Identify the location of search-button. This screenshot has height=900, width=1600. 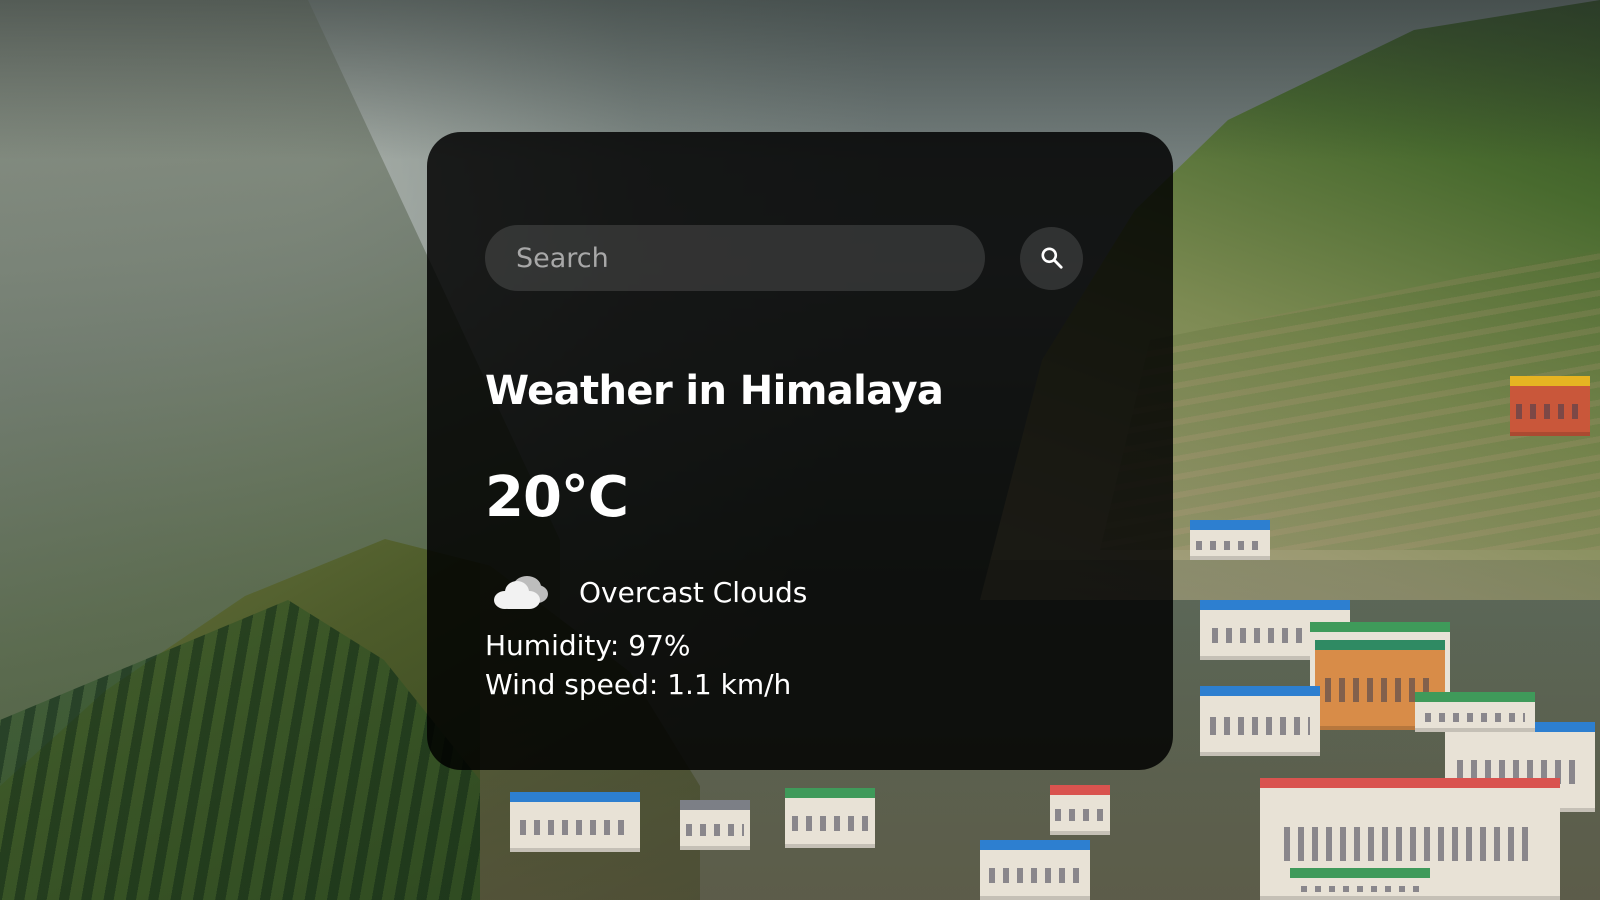
(1051, 258).